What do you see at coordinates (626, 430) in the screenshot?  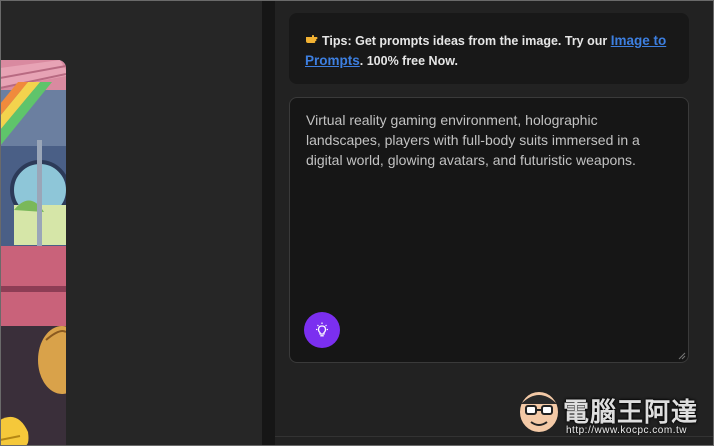 I see `watermark-url: http://www.kocpc.com.tw` at bounding box center [626, 430].